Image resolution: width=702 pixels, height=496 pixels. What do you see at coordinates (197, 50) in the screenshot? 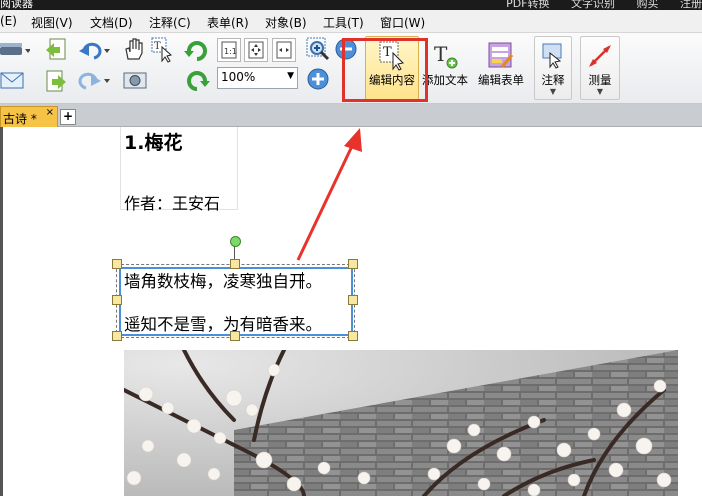
I see `rotate-cw-icon` at bounding box center [197, 50].